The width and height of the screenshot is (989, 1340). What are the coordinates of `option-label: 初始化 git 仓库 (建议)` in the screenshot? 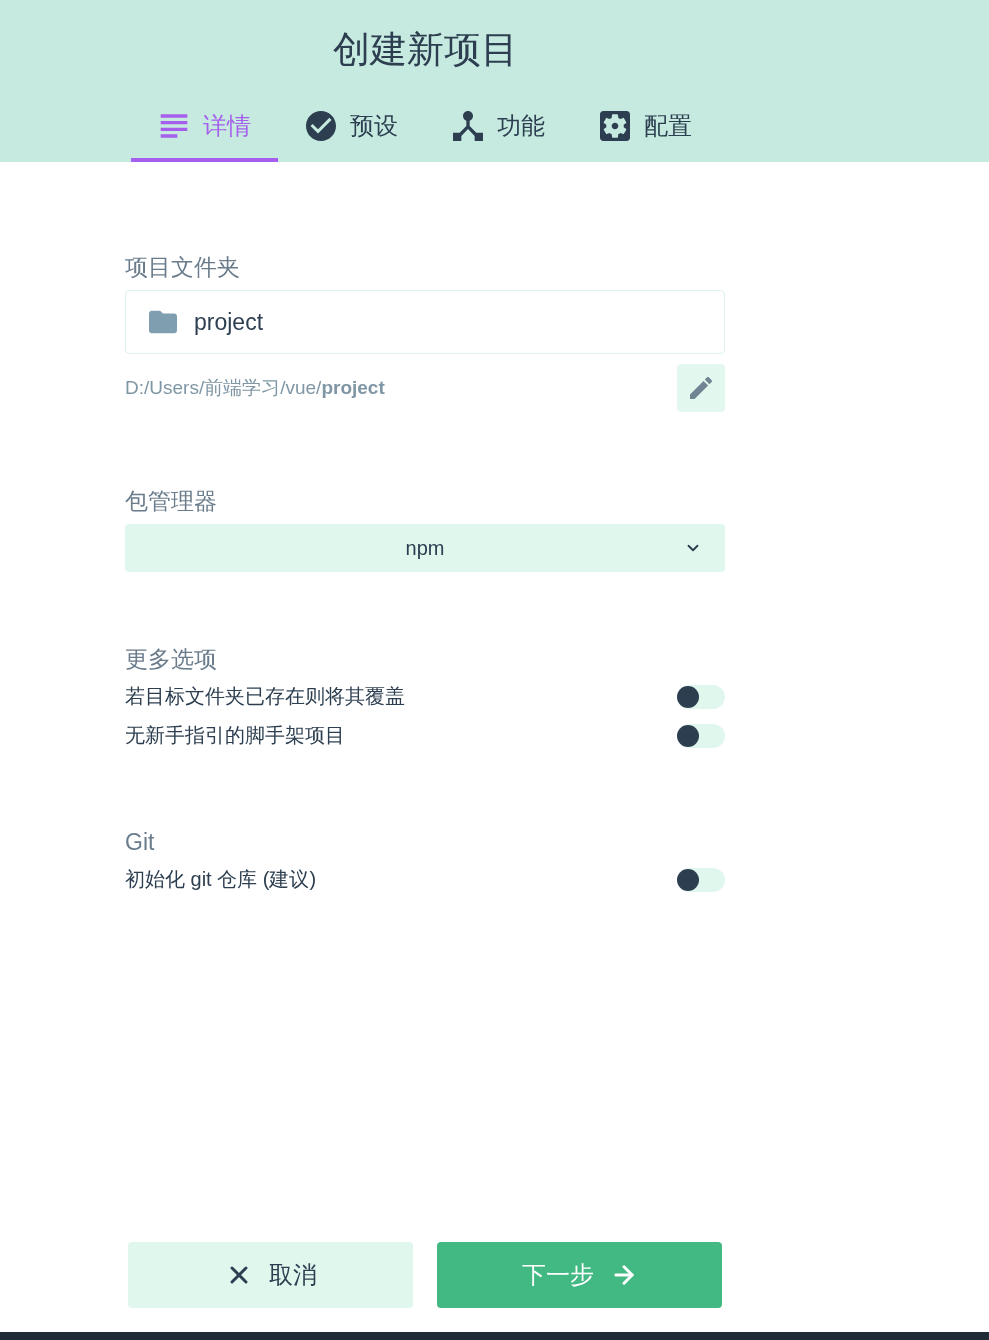 It's located at (221, 879).